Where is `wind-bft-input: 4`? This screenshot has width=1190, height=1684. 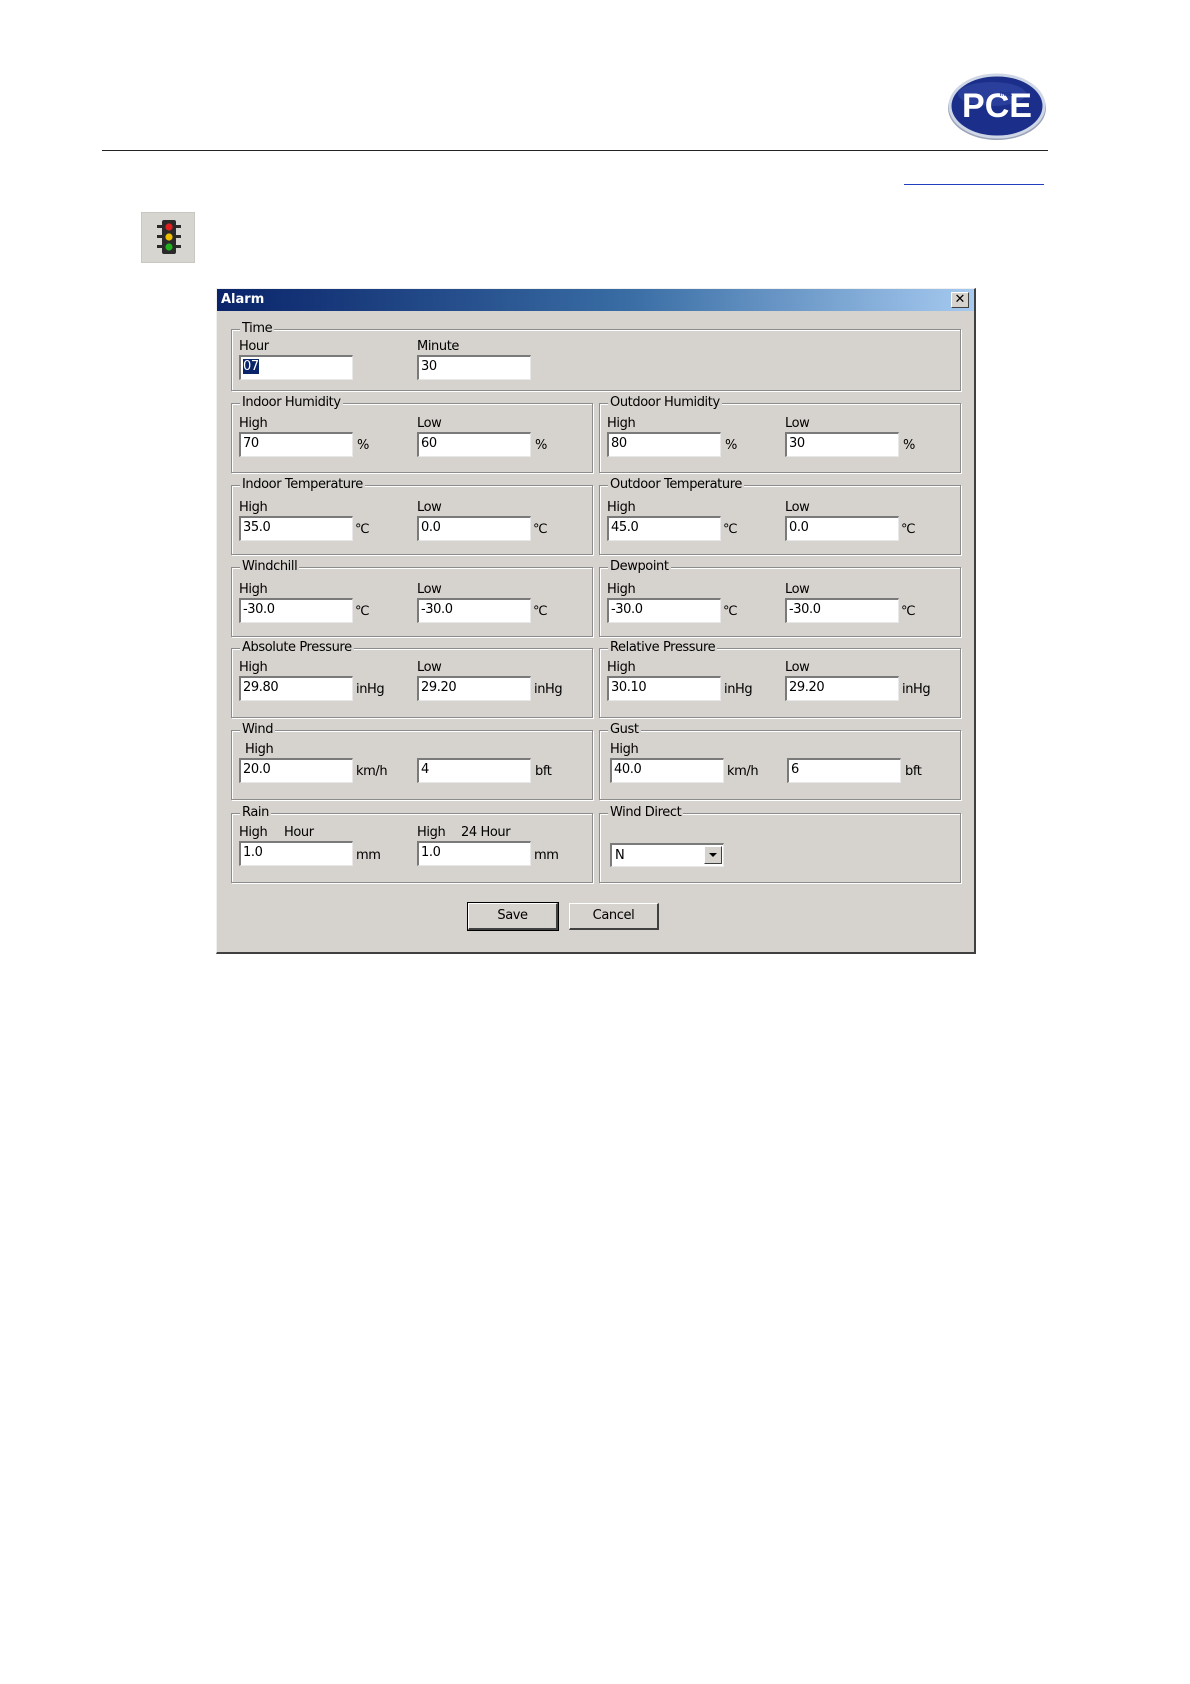 wind-bft-input: 4 is located at coordinates (474, 770).